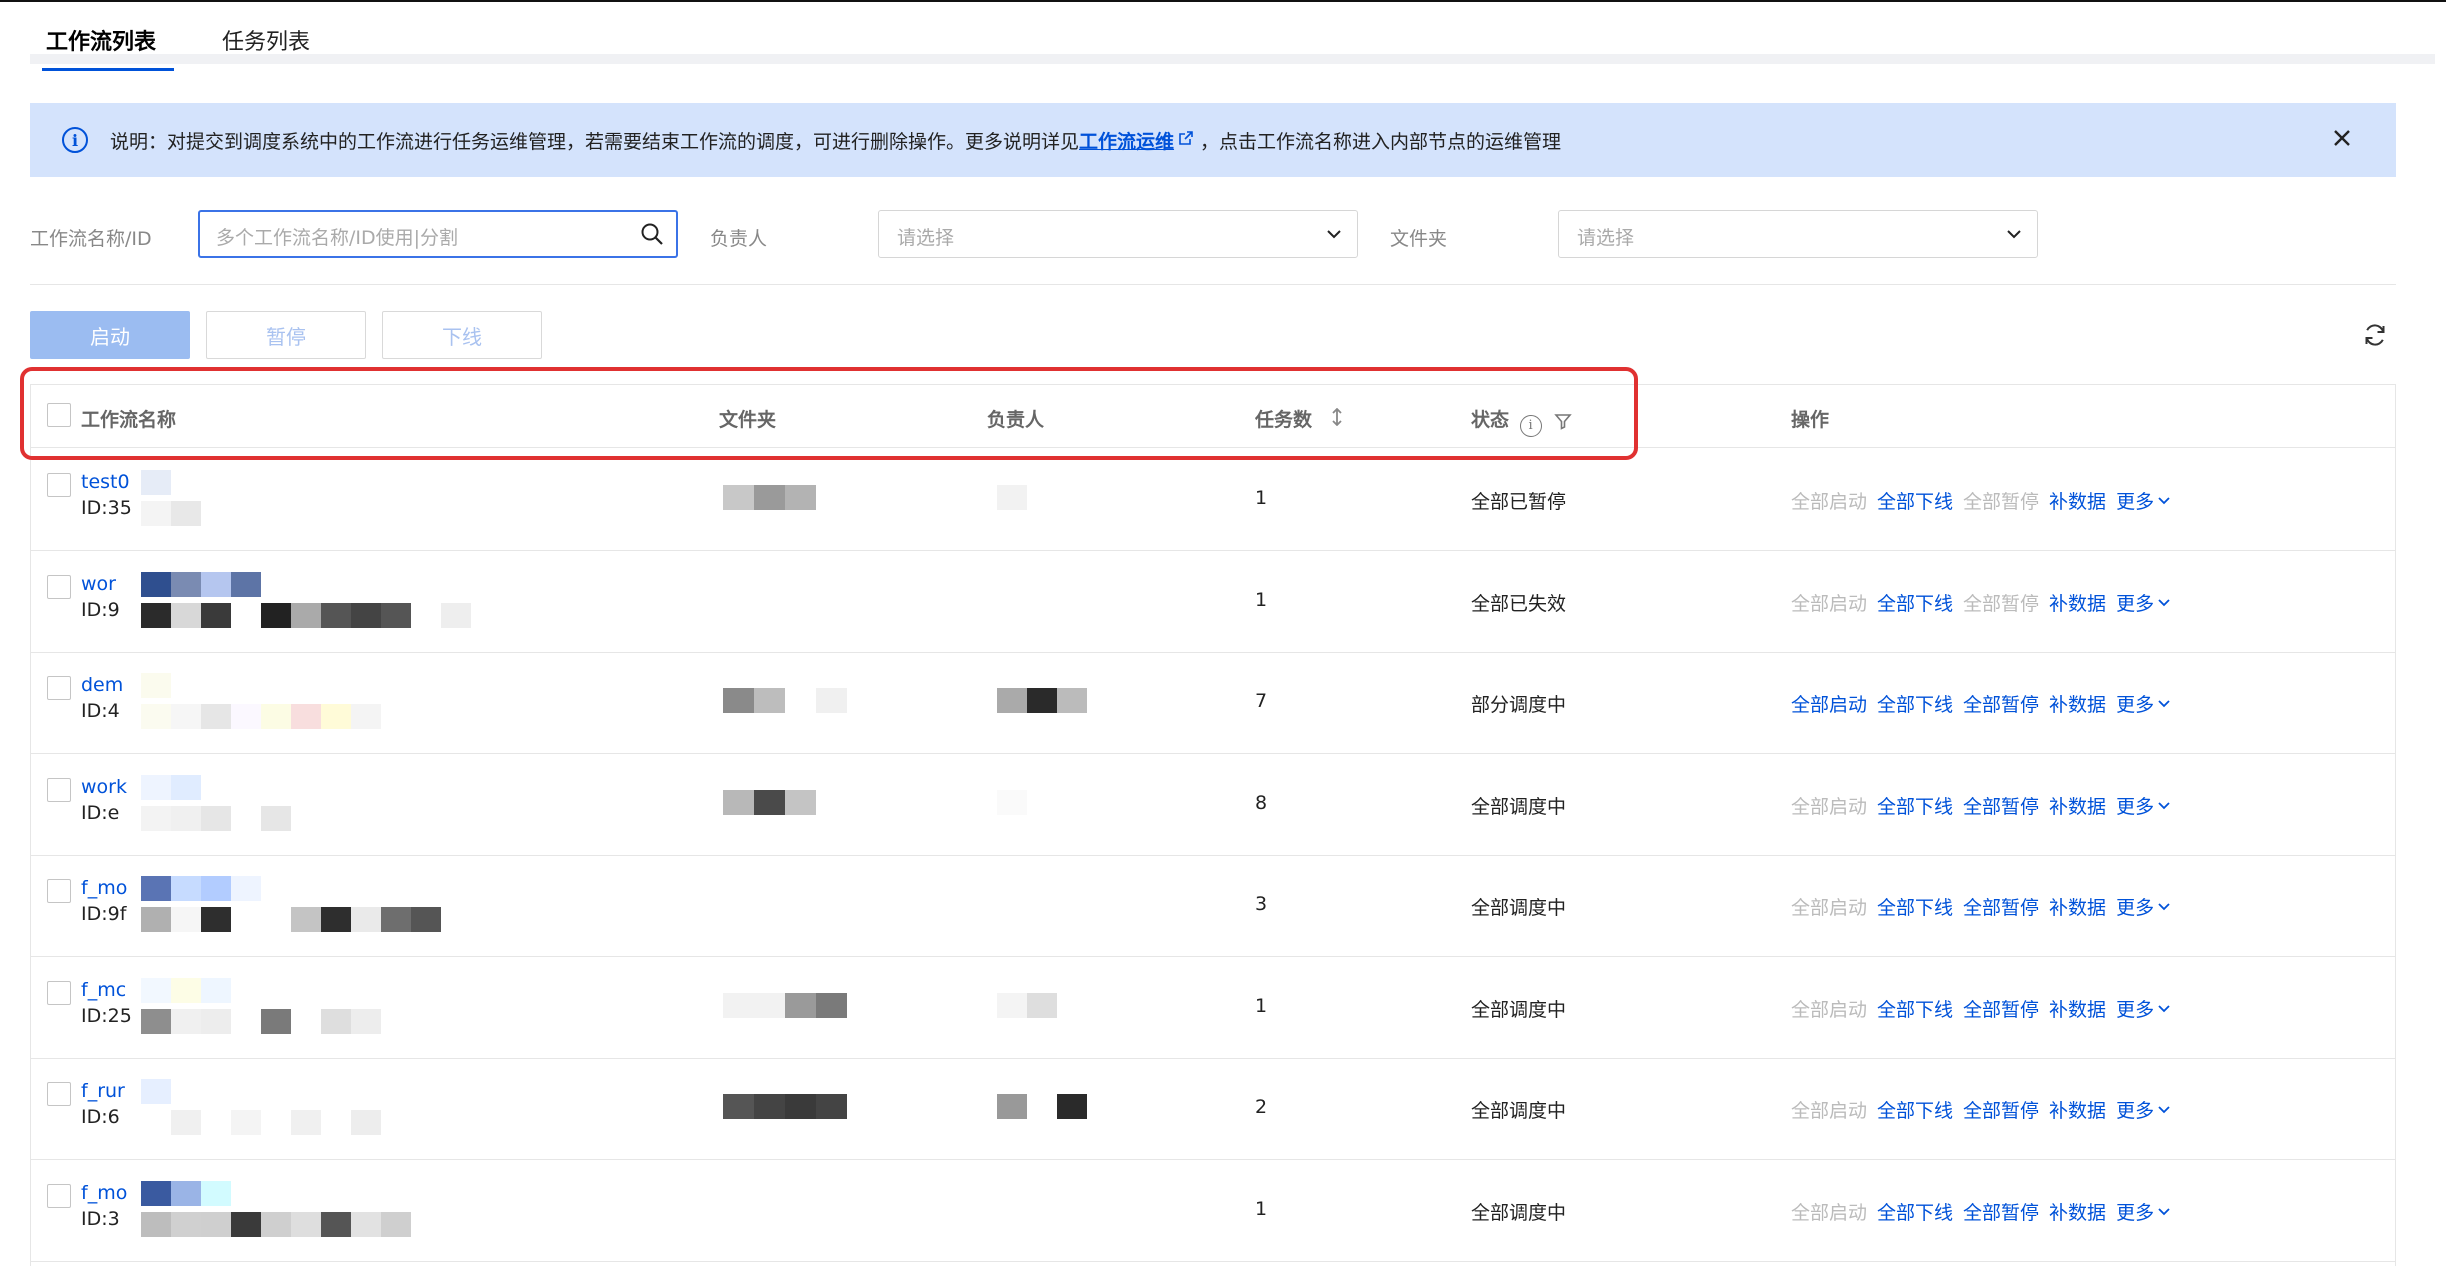  What do you see at coordinates (652, 234) in the screenshot?
I see `search-icon` at bounding box center [652, 234].